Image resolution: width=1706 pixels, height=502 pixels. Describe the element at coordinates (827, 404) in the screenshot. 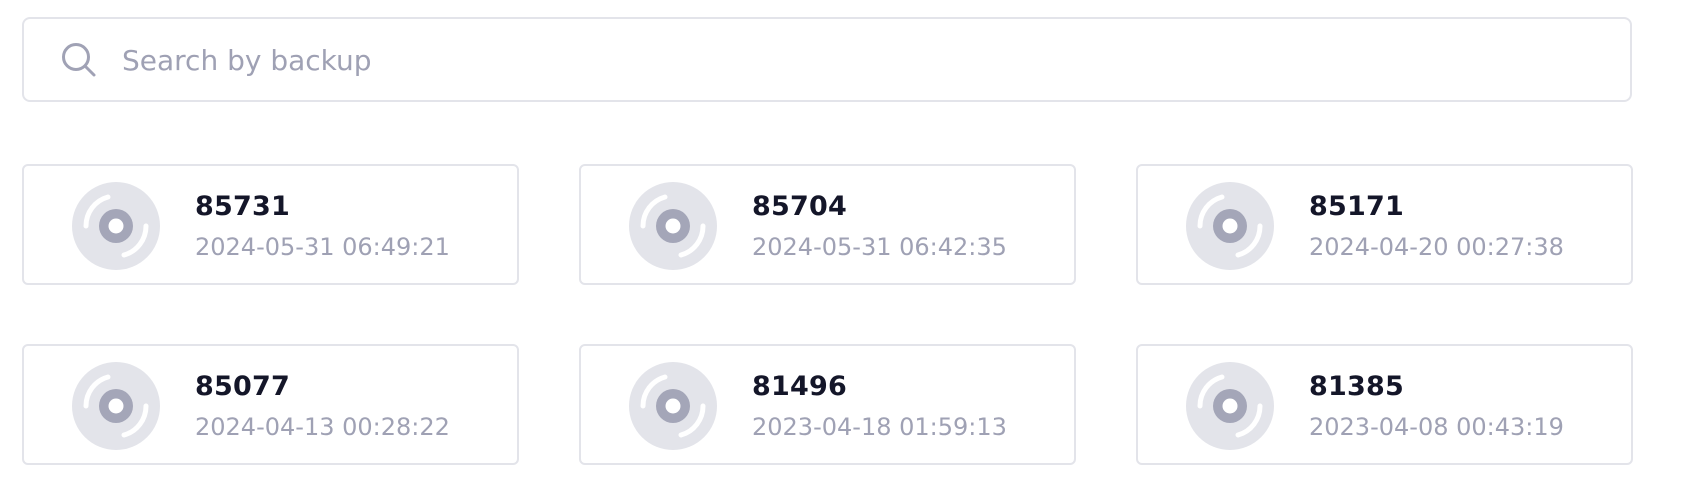

I see `backup-card: 81496 2023-04-18 01:59:13` at that location.